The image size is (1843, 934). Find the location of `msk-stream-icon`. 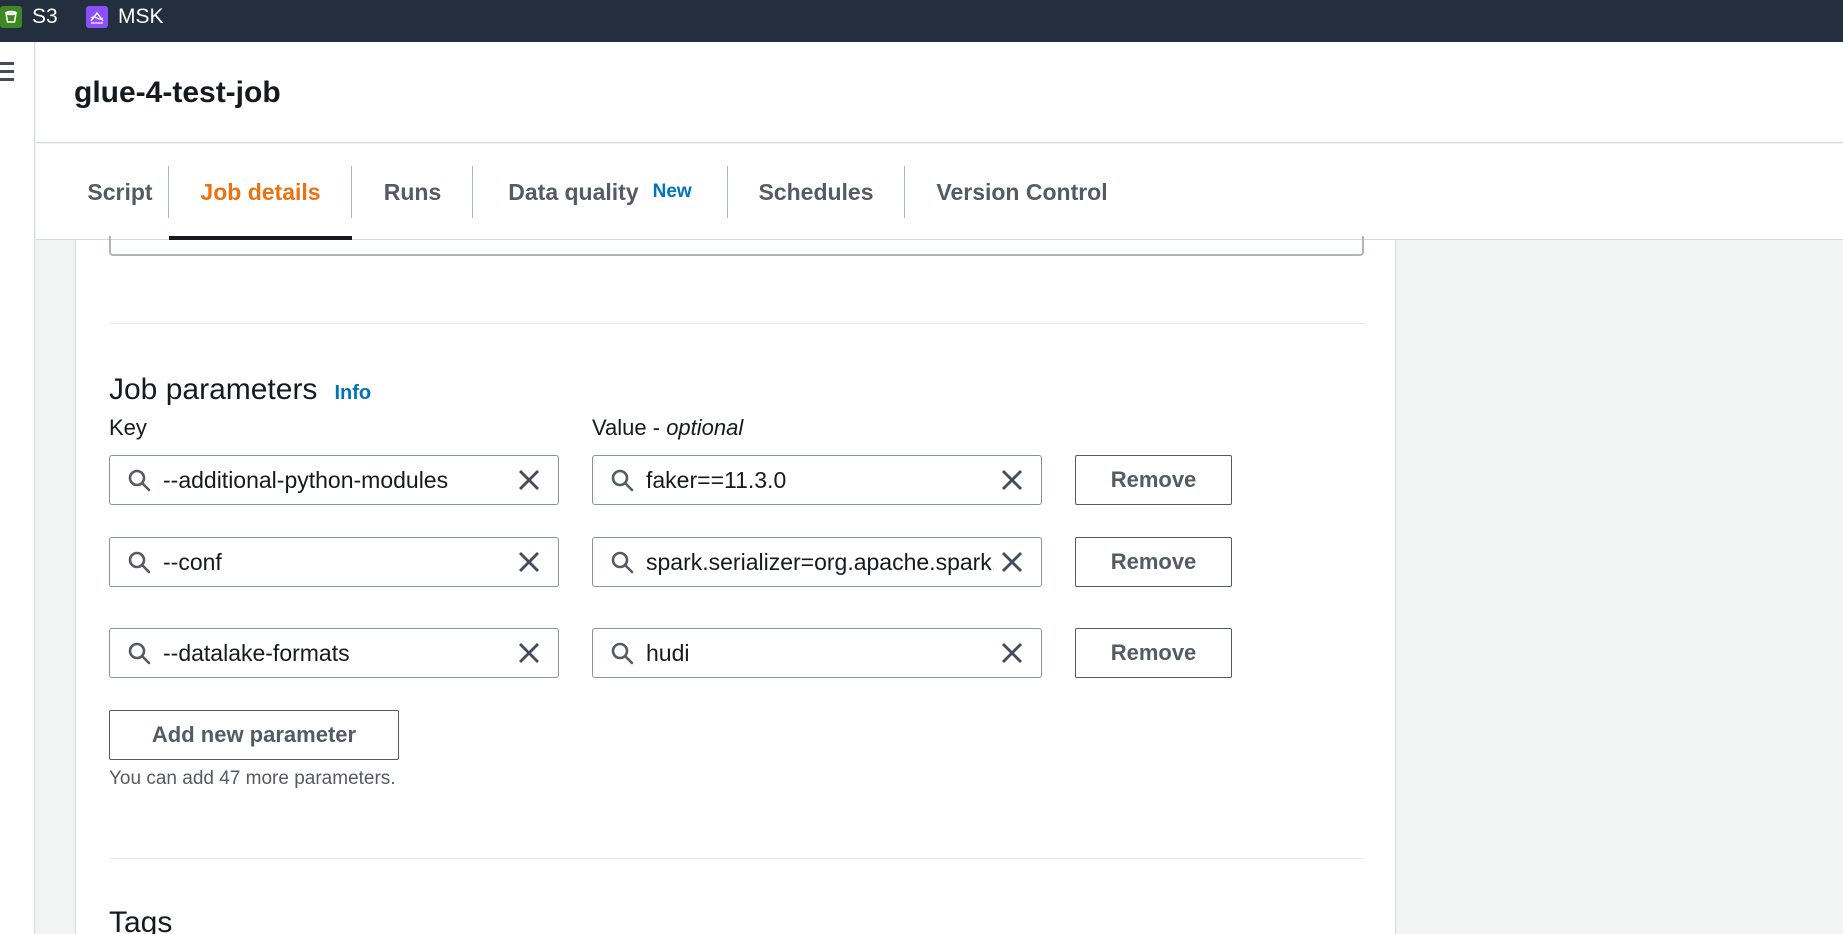

msk-stream-icon is located at coordinates (97, 17).